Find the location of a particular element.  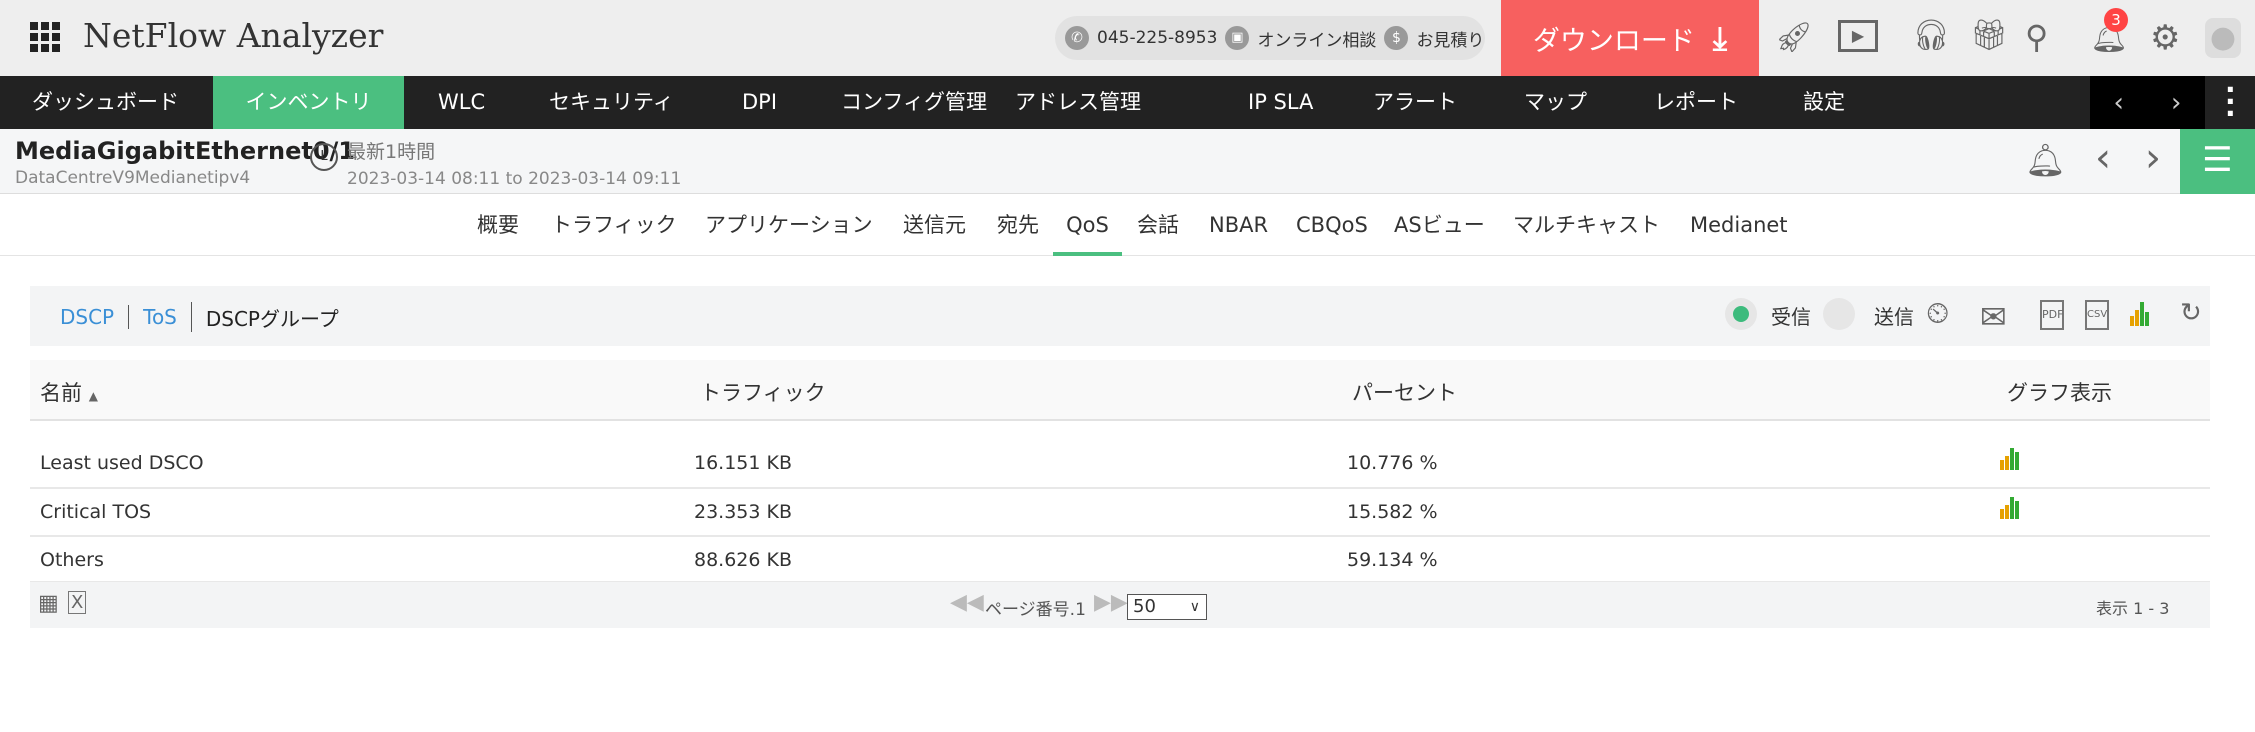

nav-address: アドレス管理 is located at coordinates (1078, 102).